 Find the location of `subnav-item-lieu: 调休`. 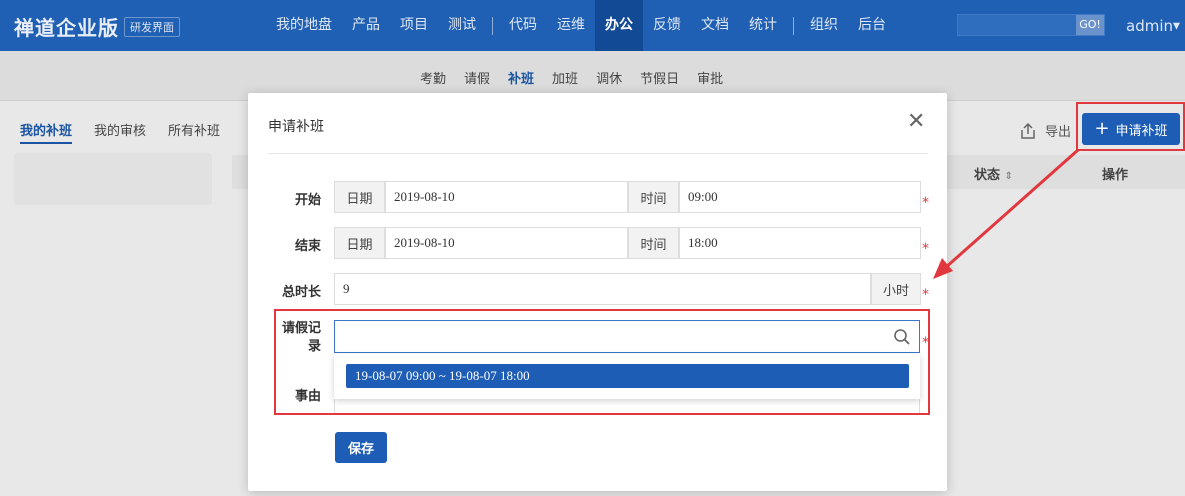

subnav-item-lieu: 调休 is located at coordinates (609, 77).